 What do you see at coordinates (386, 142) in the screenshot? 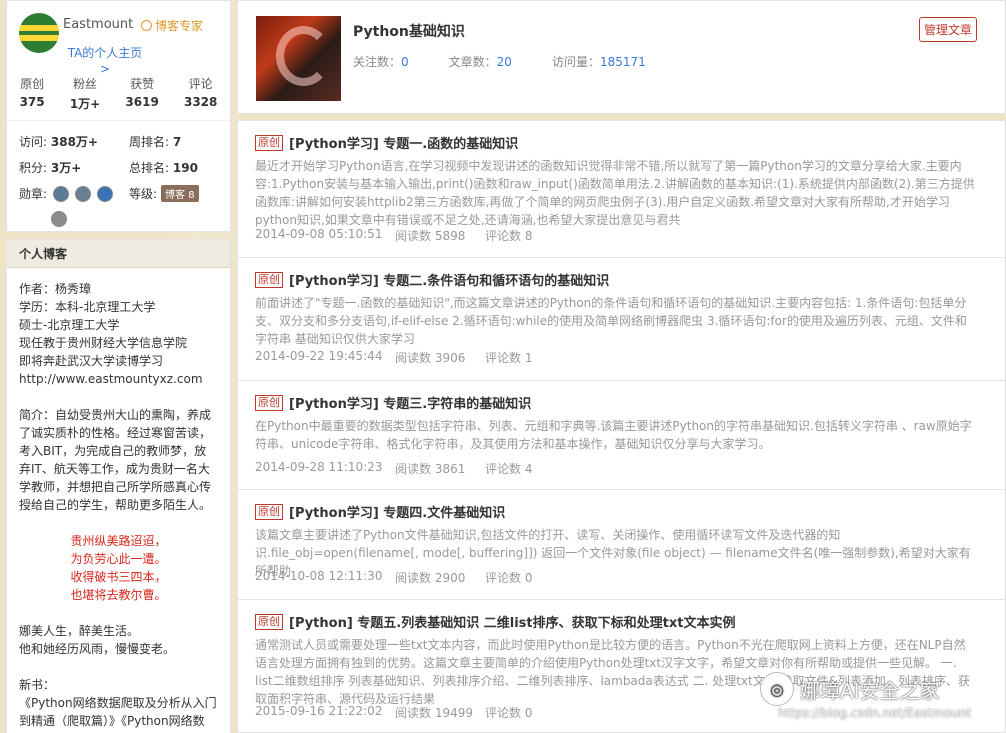
I see `article-title: 原创 [Python学习] 专题一.函数的基础知识` at bounding box center [386, 142].